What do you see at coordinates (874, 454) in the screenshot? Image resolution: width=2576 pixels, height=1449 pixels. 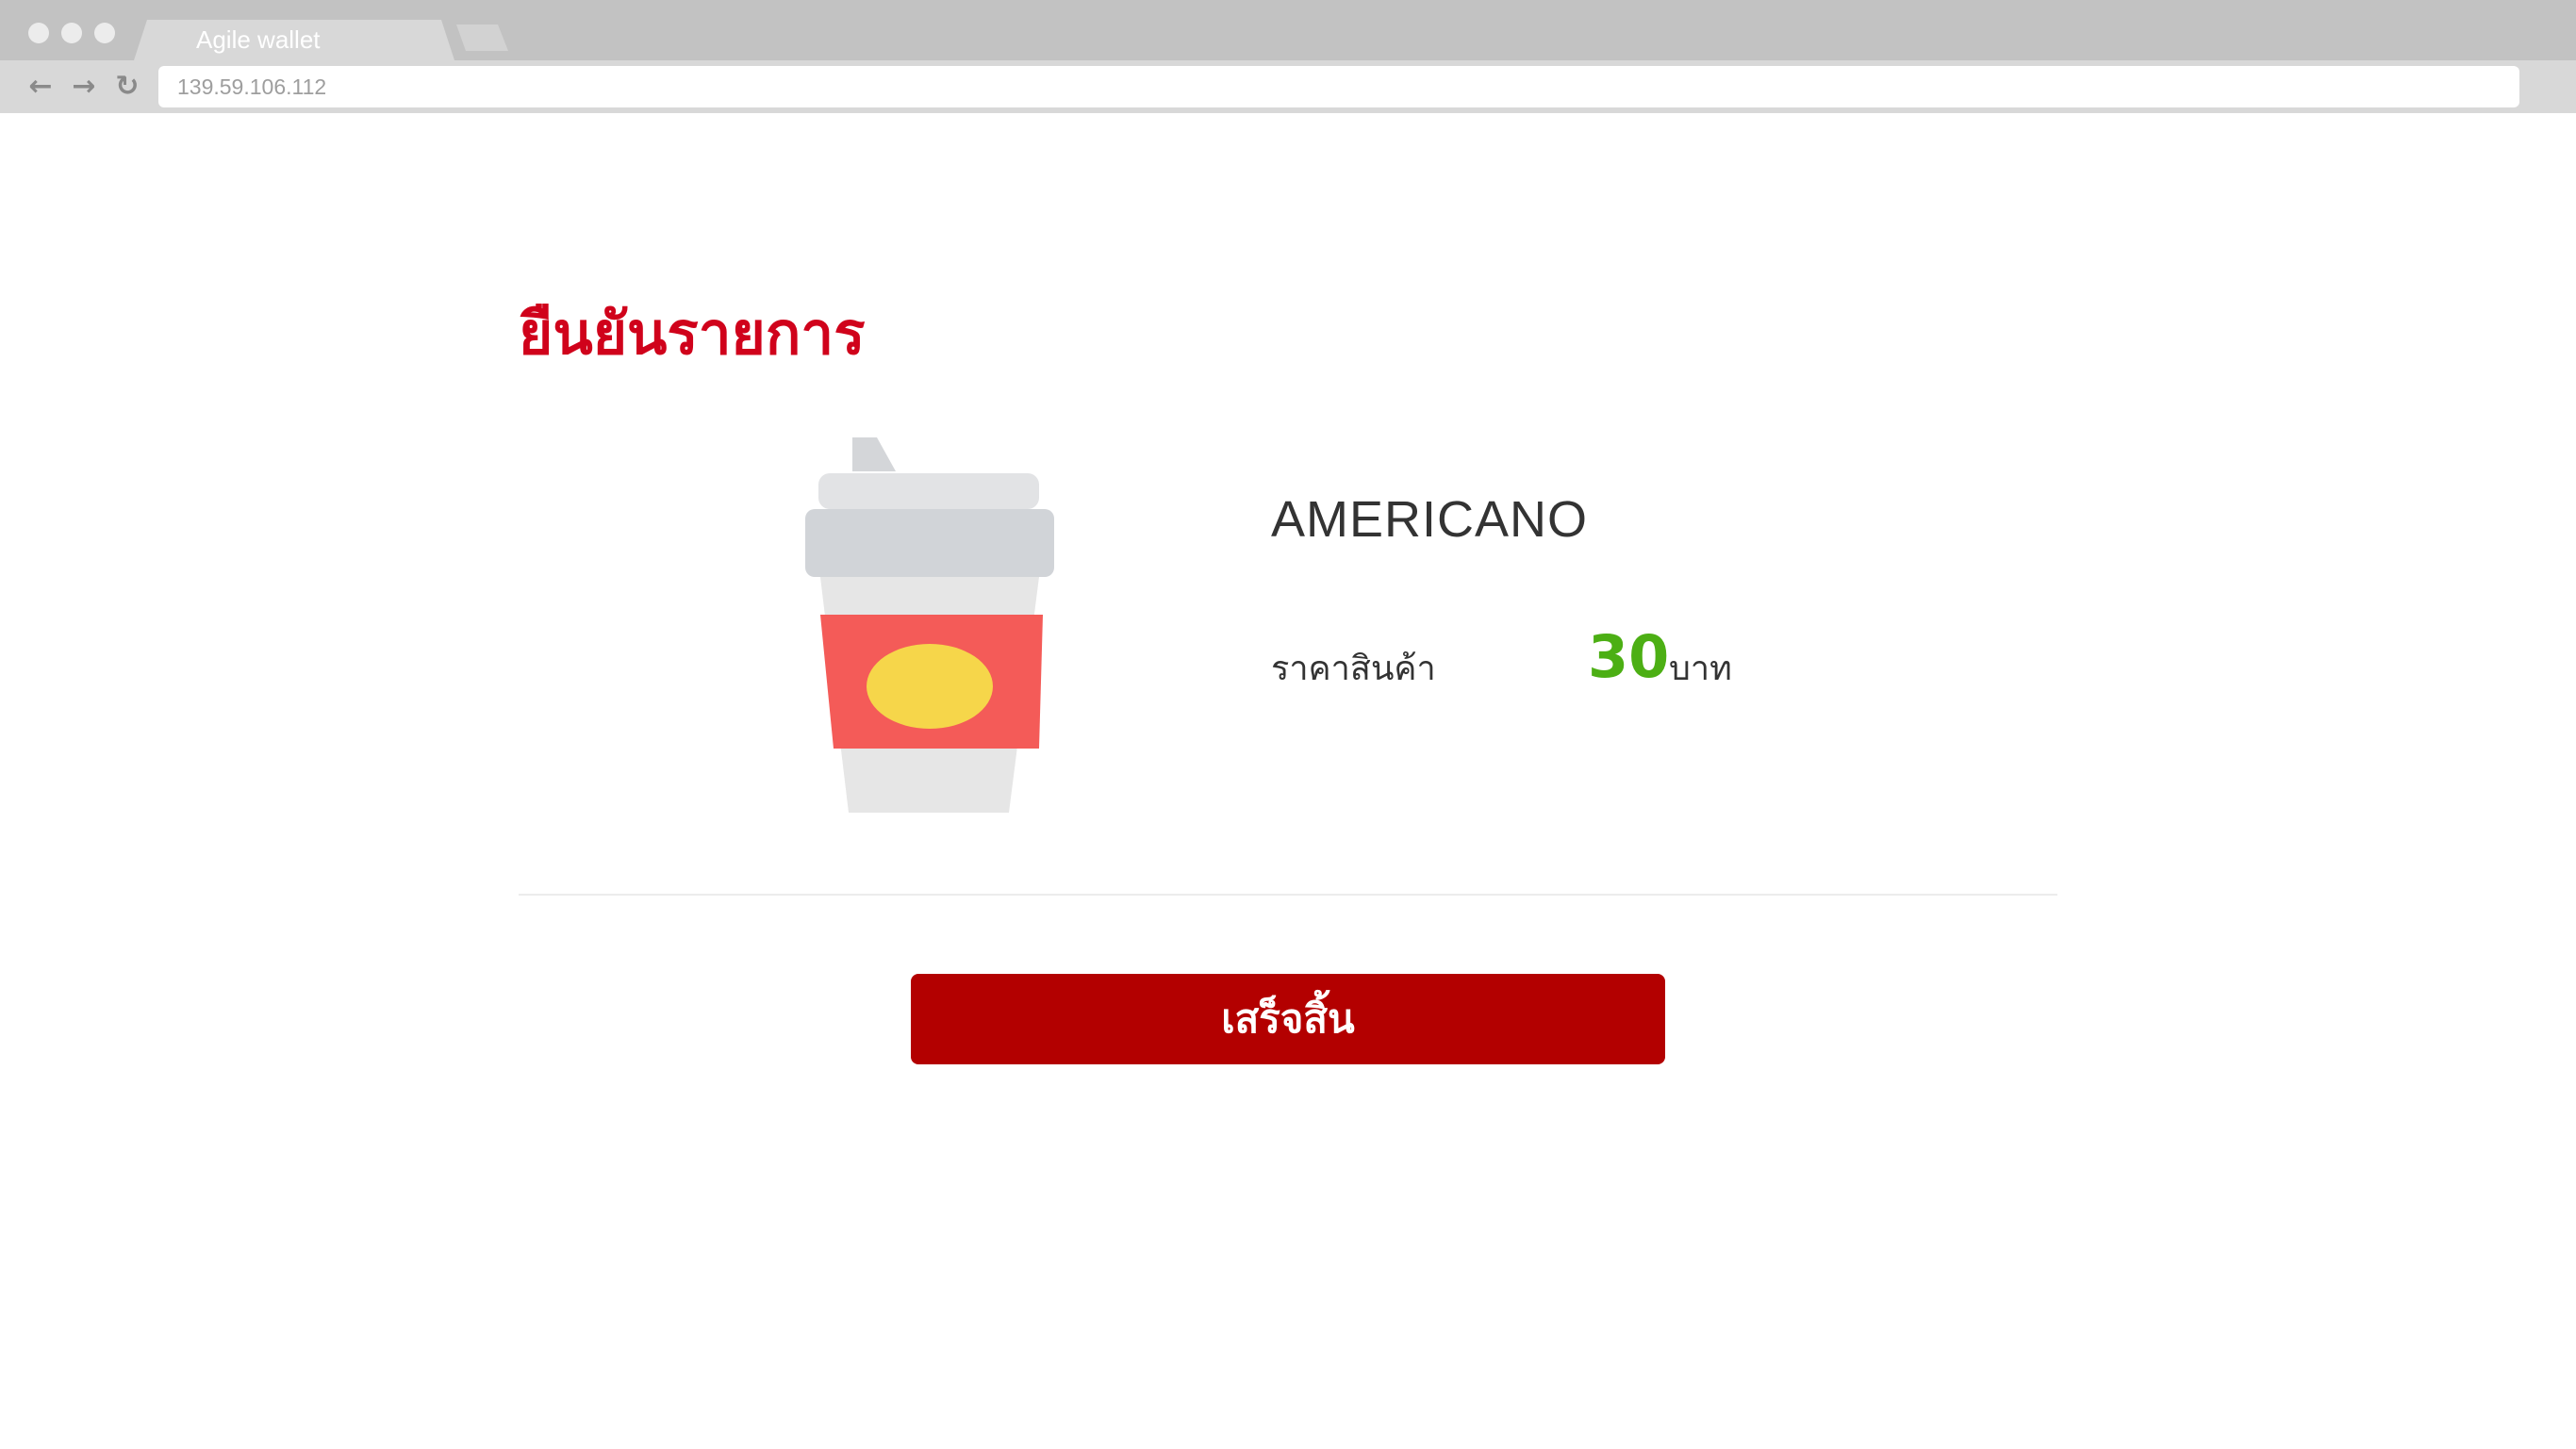 I see `cup-spout` at bounding box center [874, 454].